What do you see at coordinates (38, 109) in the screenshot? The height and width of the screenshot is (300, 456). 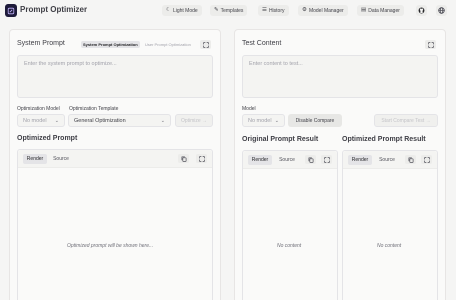 I see `optimization-model-label: Optimization Model` at bounding box center [38, 109].